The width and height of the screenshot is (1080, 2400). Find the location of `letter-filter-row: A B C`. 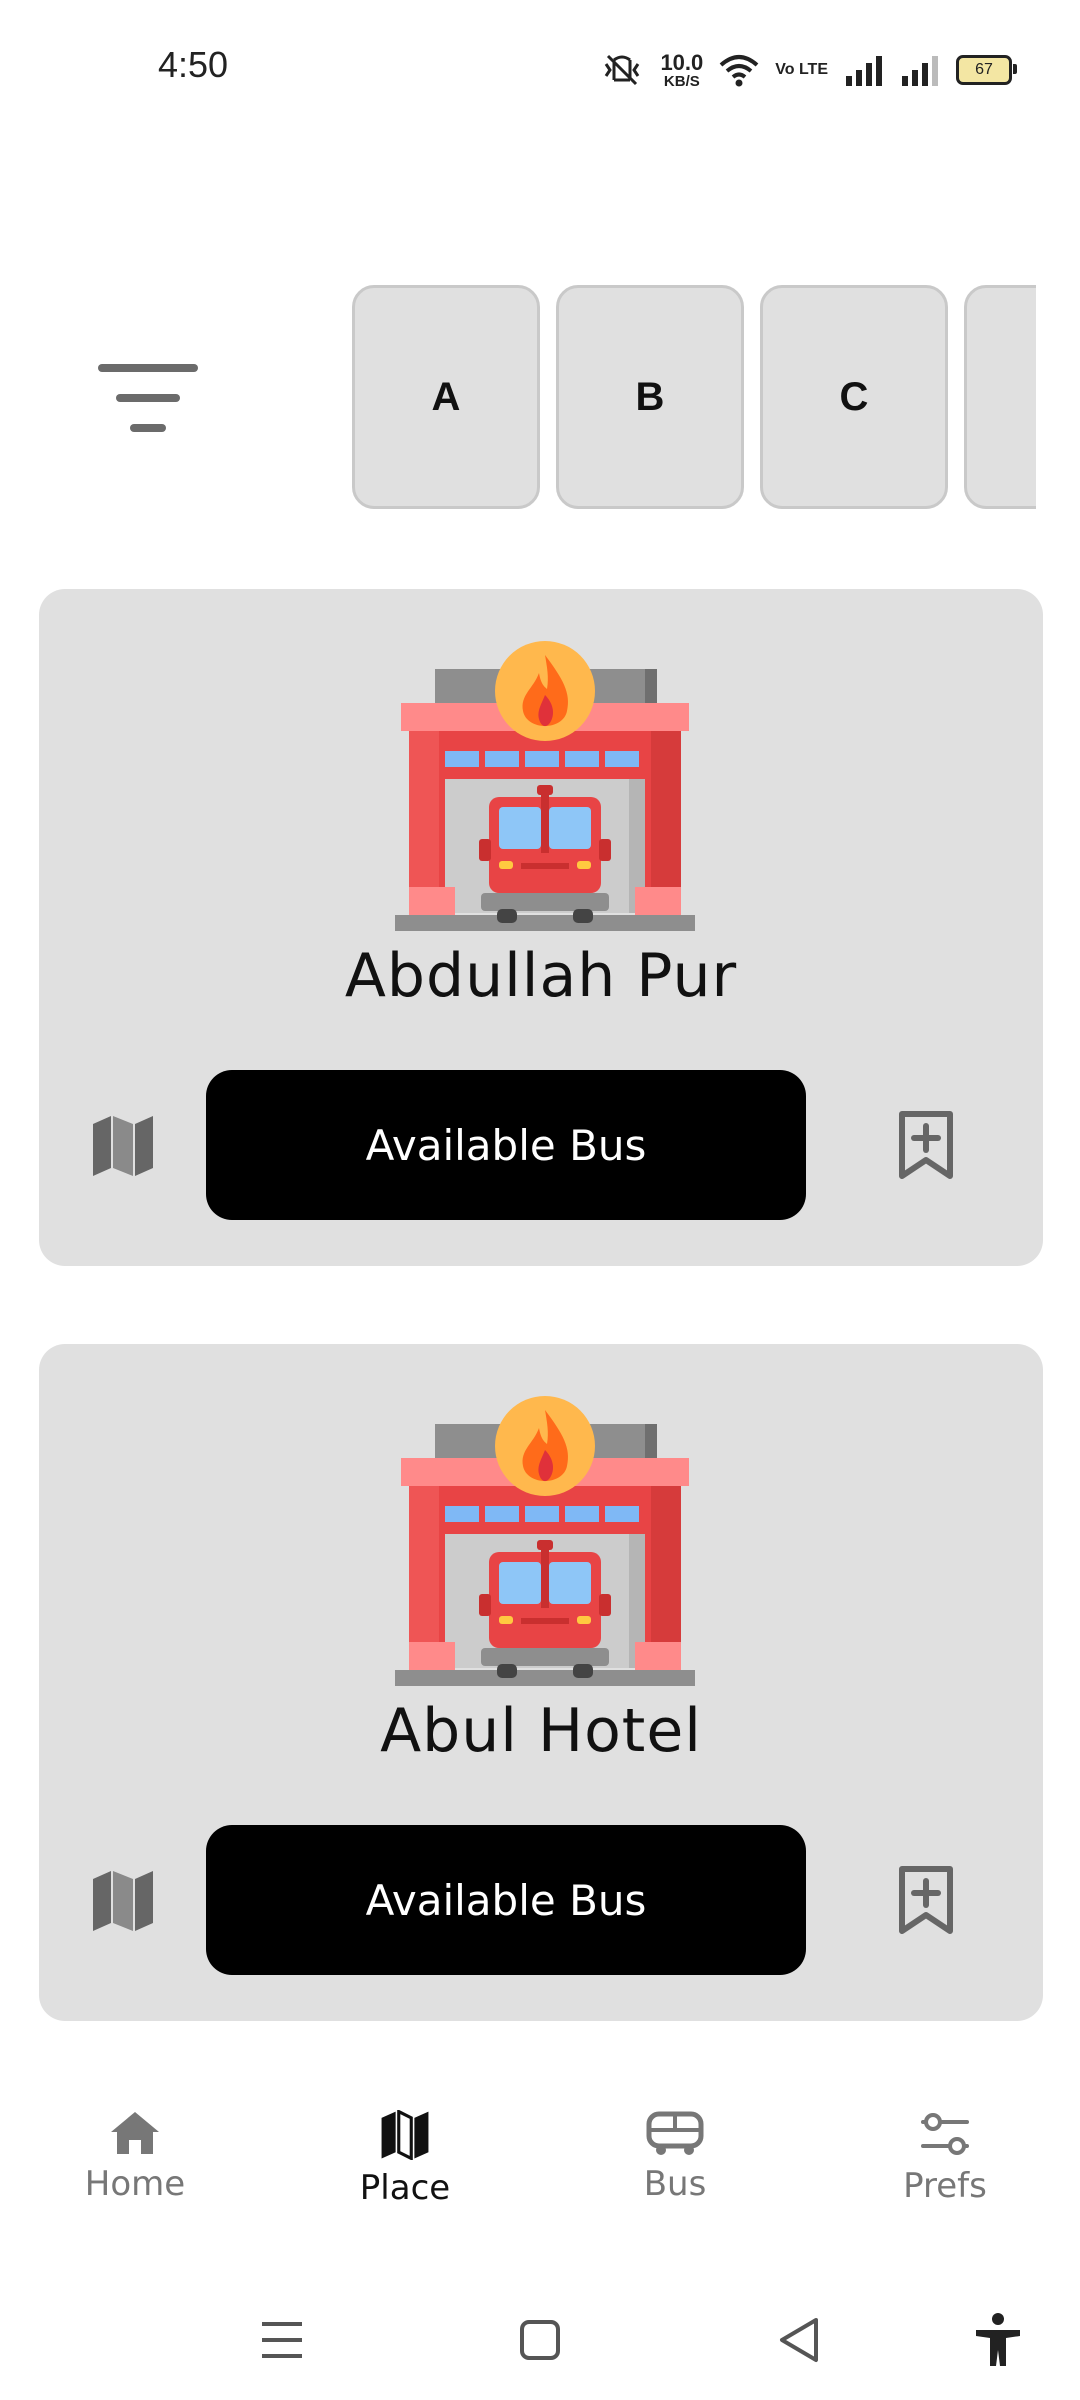

letter-filter-row: A B C is located at coordinates (693, 400).